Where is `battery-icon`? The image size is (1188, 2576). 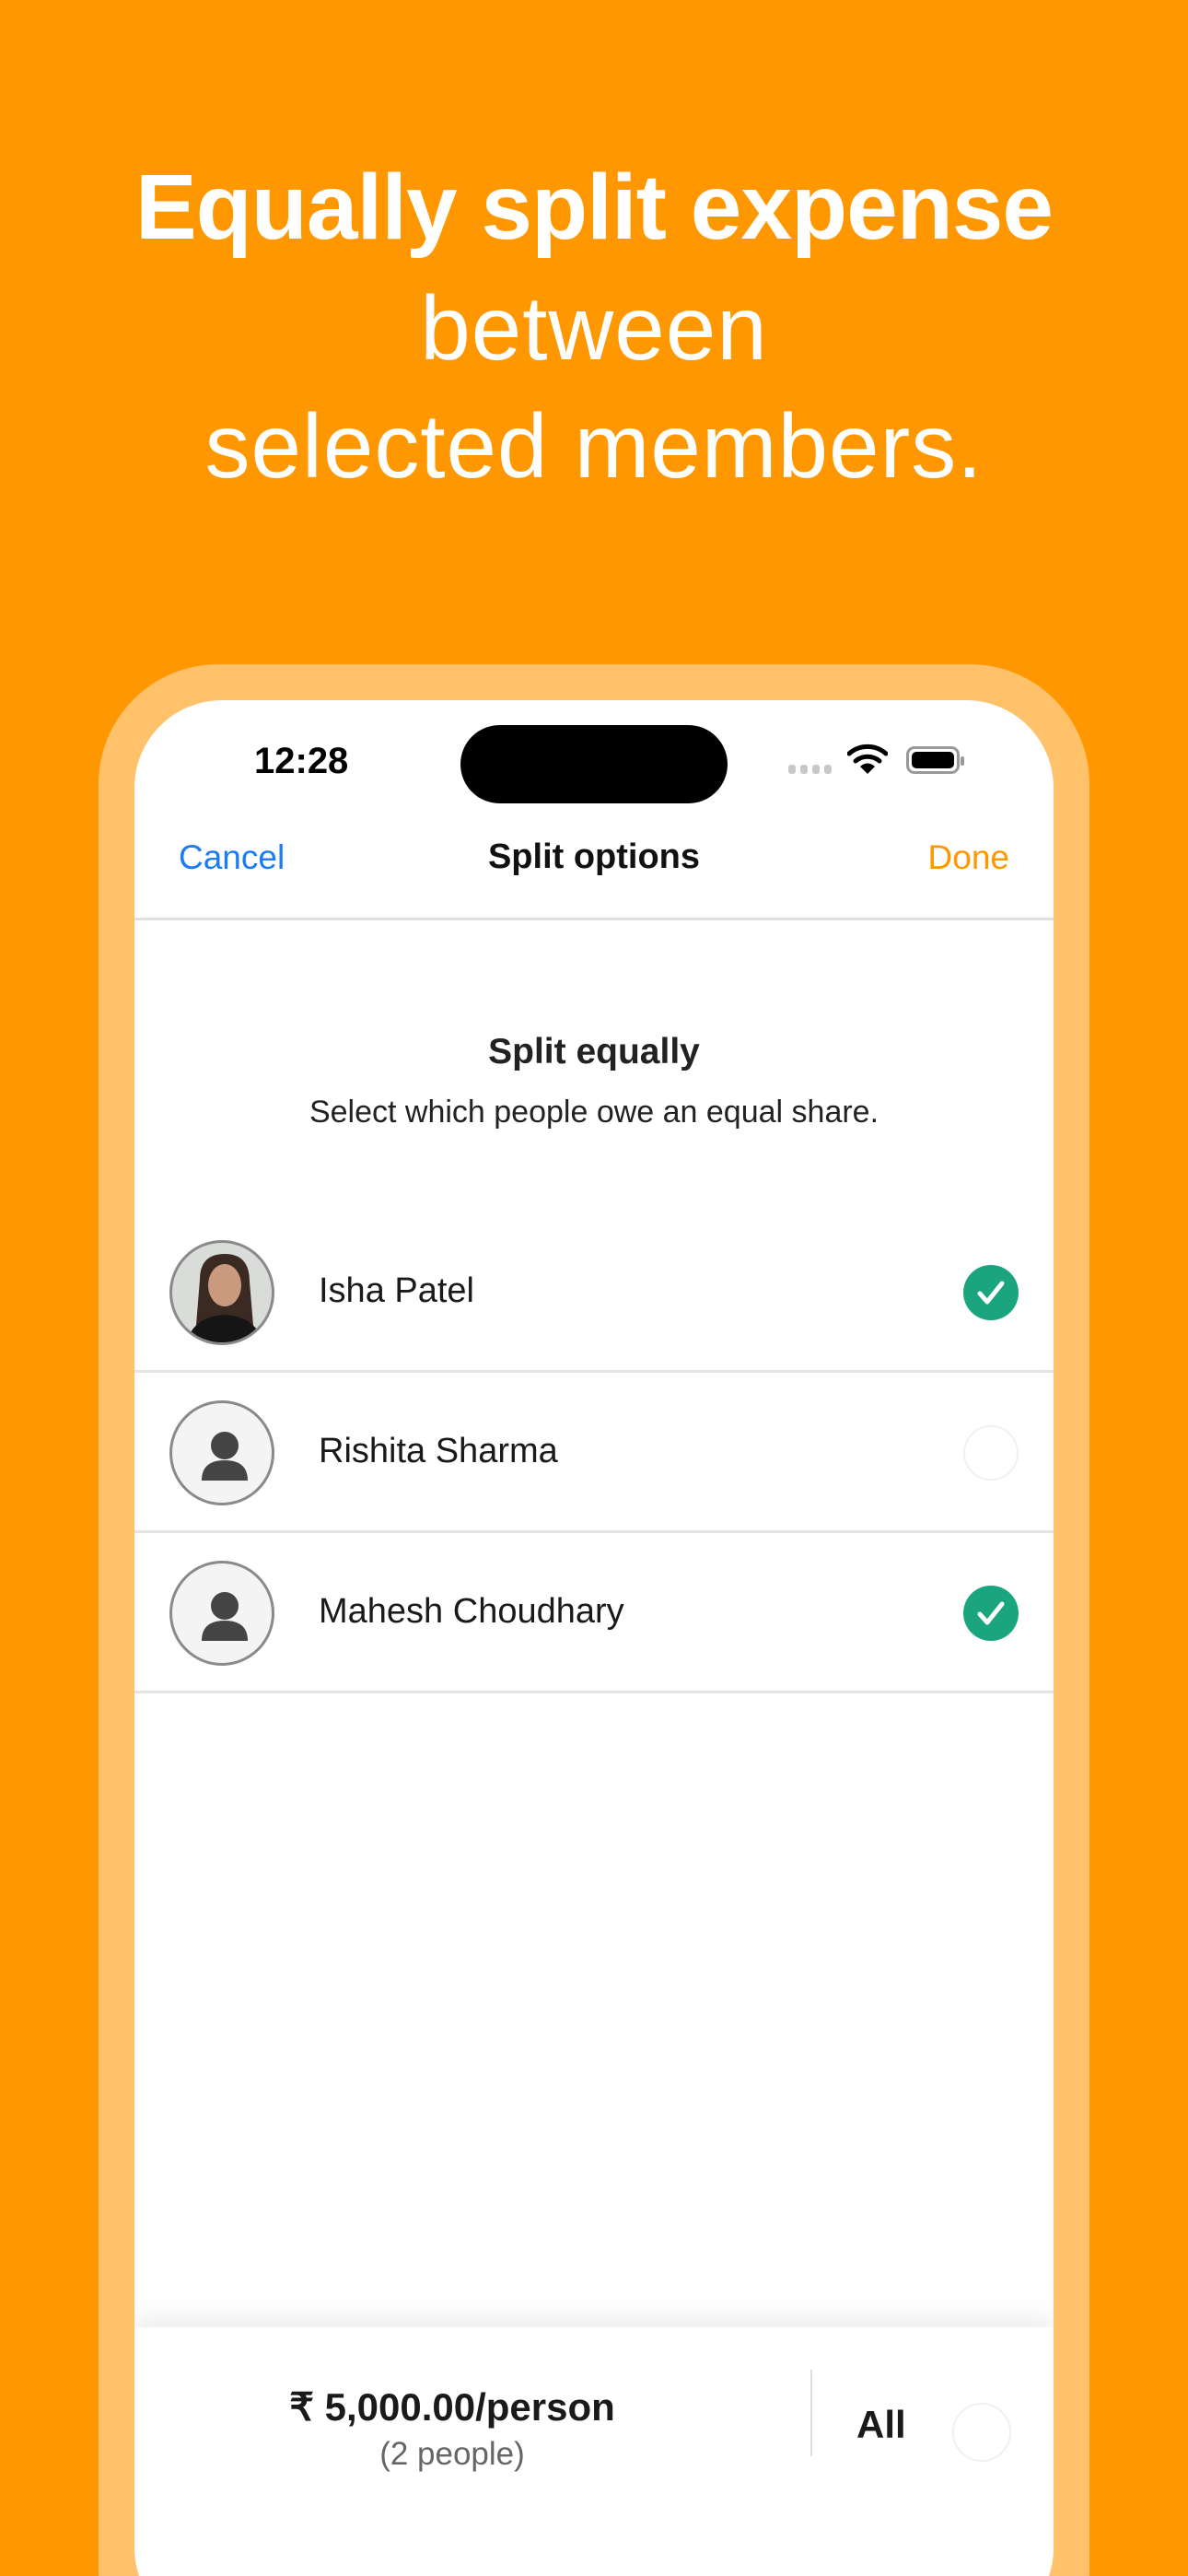 battery-icon is located at coordinates (935, 760).